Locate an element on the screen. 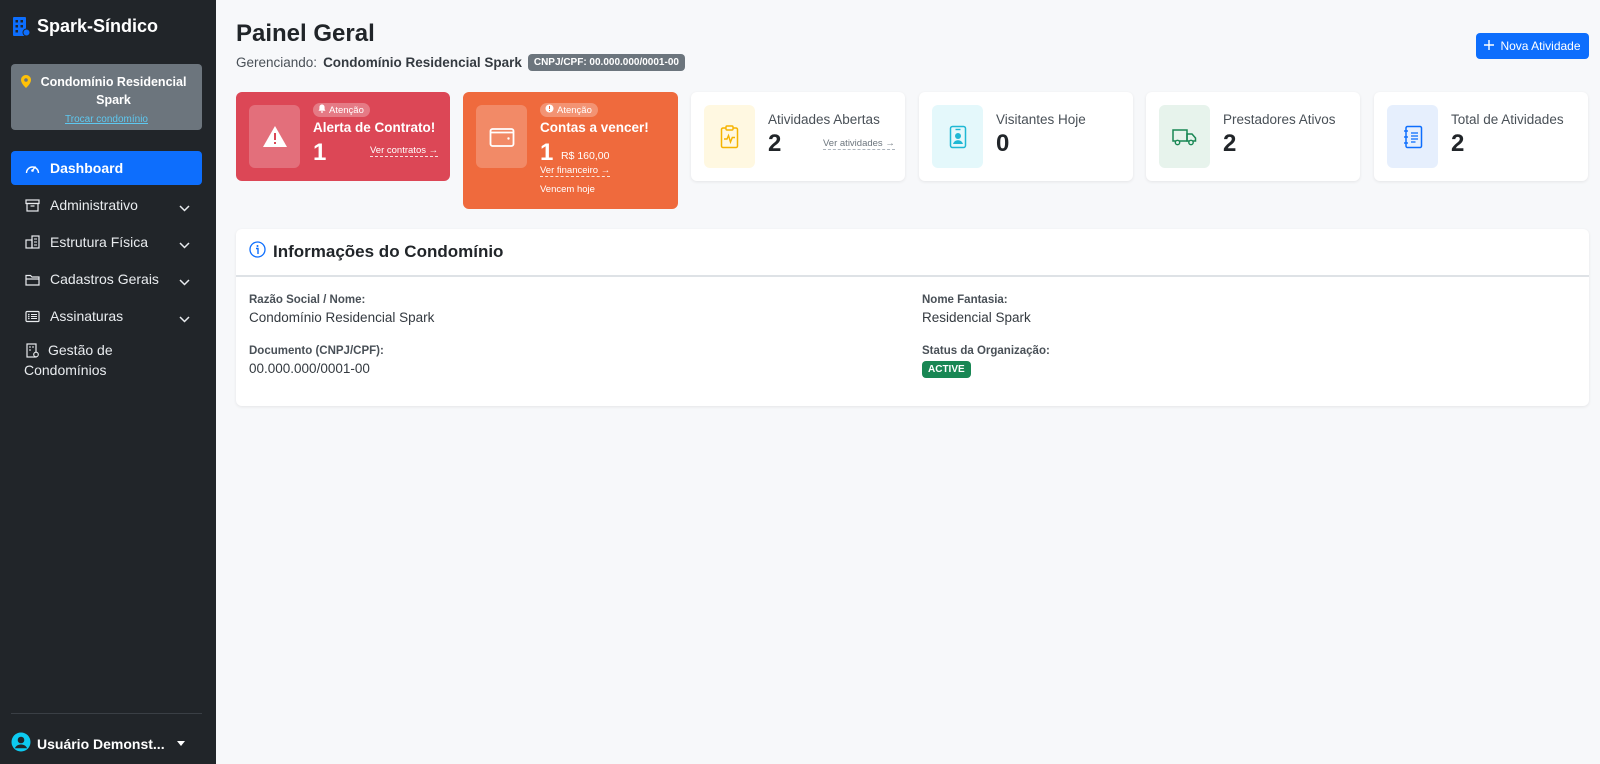 The width and height of the screenshot is (1600, 764). field-label: Razão Social / Nome: is located at coordinates (307, 300).